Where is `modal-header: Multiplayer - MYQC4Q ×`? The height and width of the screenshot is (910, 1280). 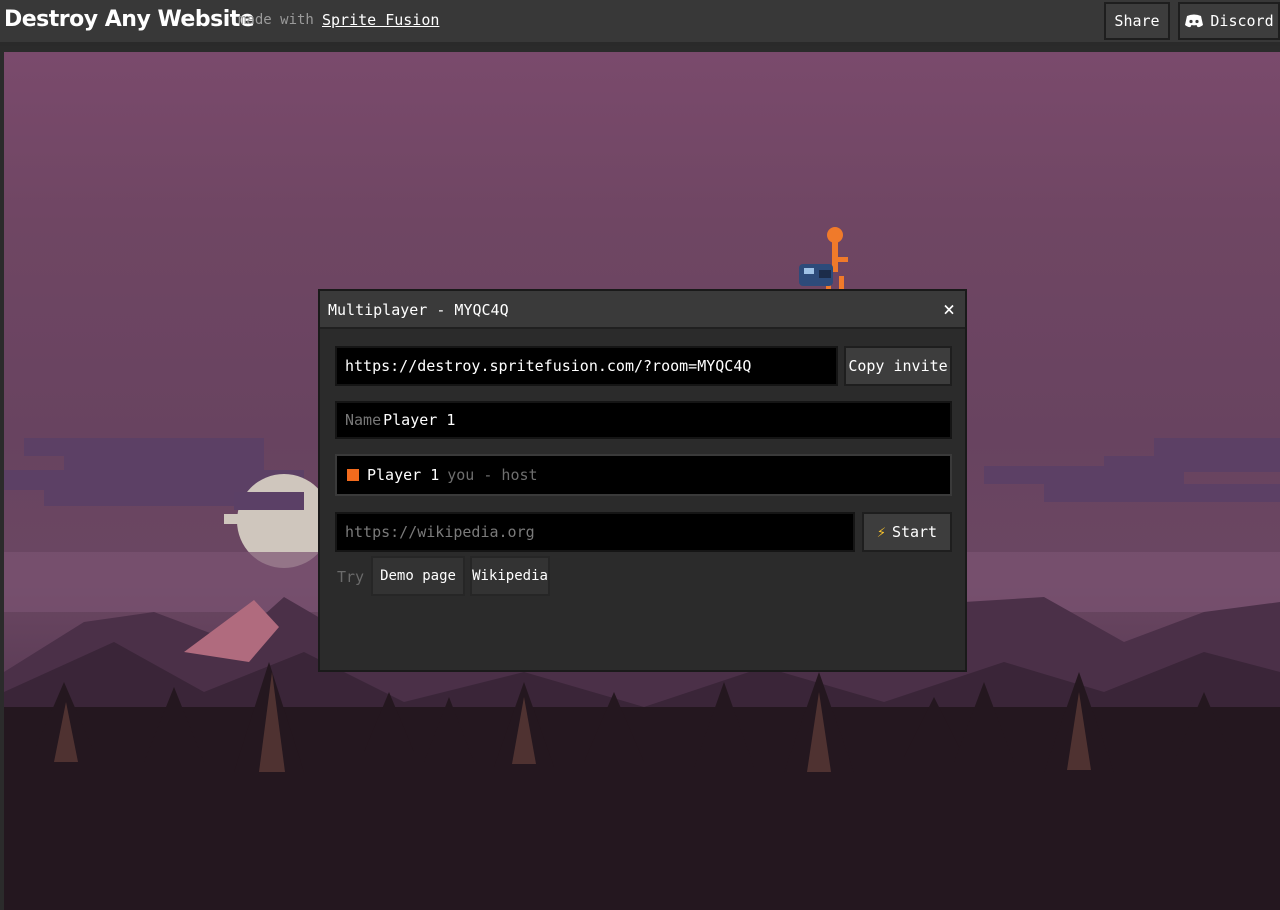 modal-header: Multiplayer - MYQC4Q × is located at coordinates (642, 310).